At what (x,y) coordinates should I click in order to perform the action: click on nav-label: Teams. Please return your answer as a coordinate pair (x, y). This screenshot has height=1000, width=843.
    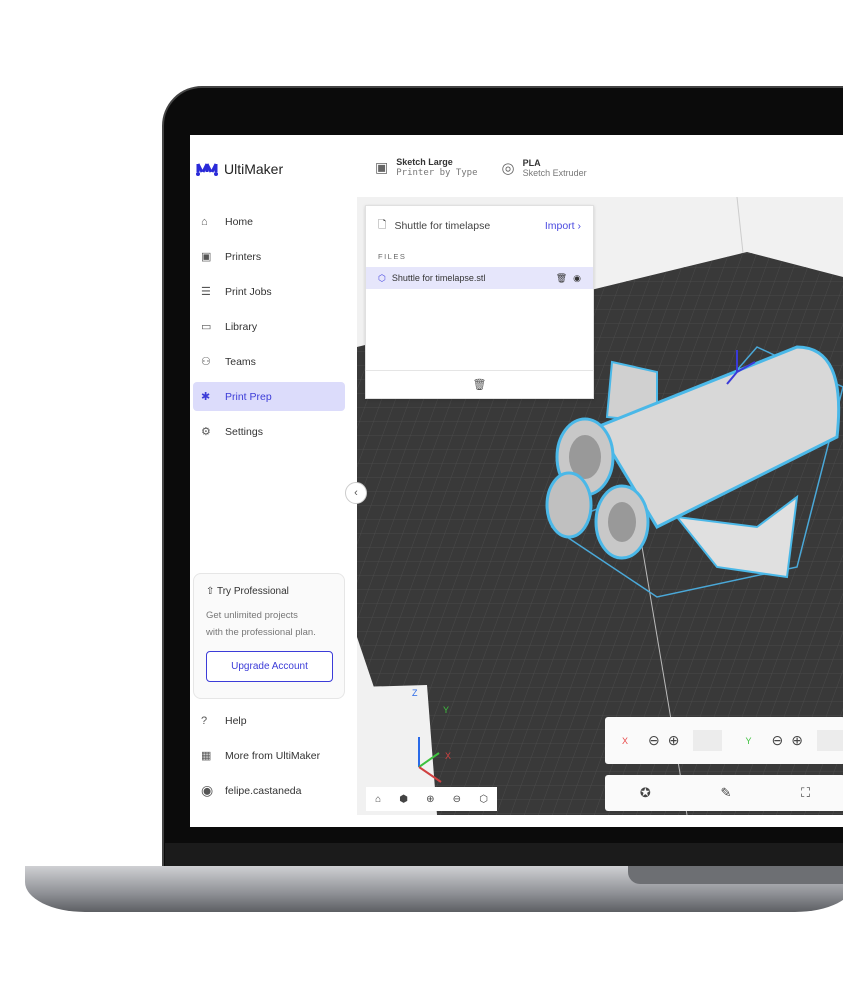
    Looking at the image, I should click on (240, 361).